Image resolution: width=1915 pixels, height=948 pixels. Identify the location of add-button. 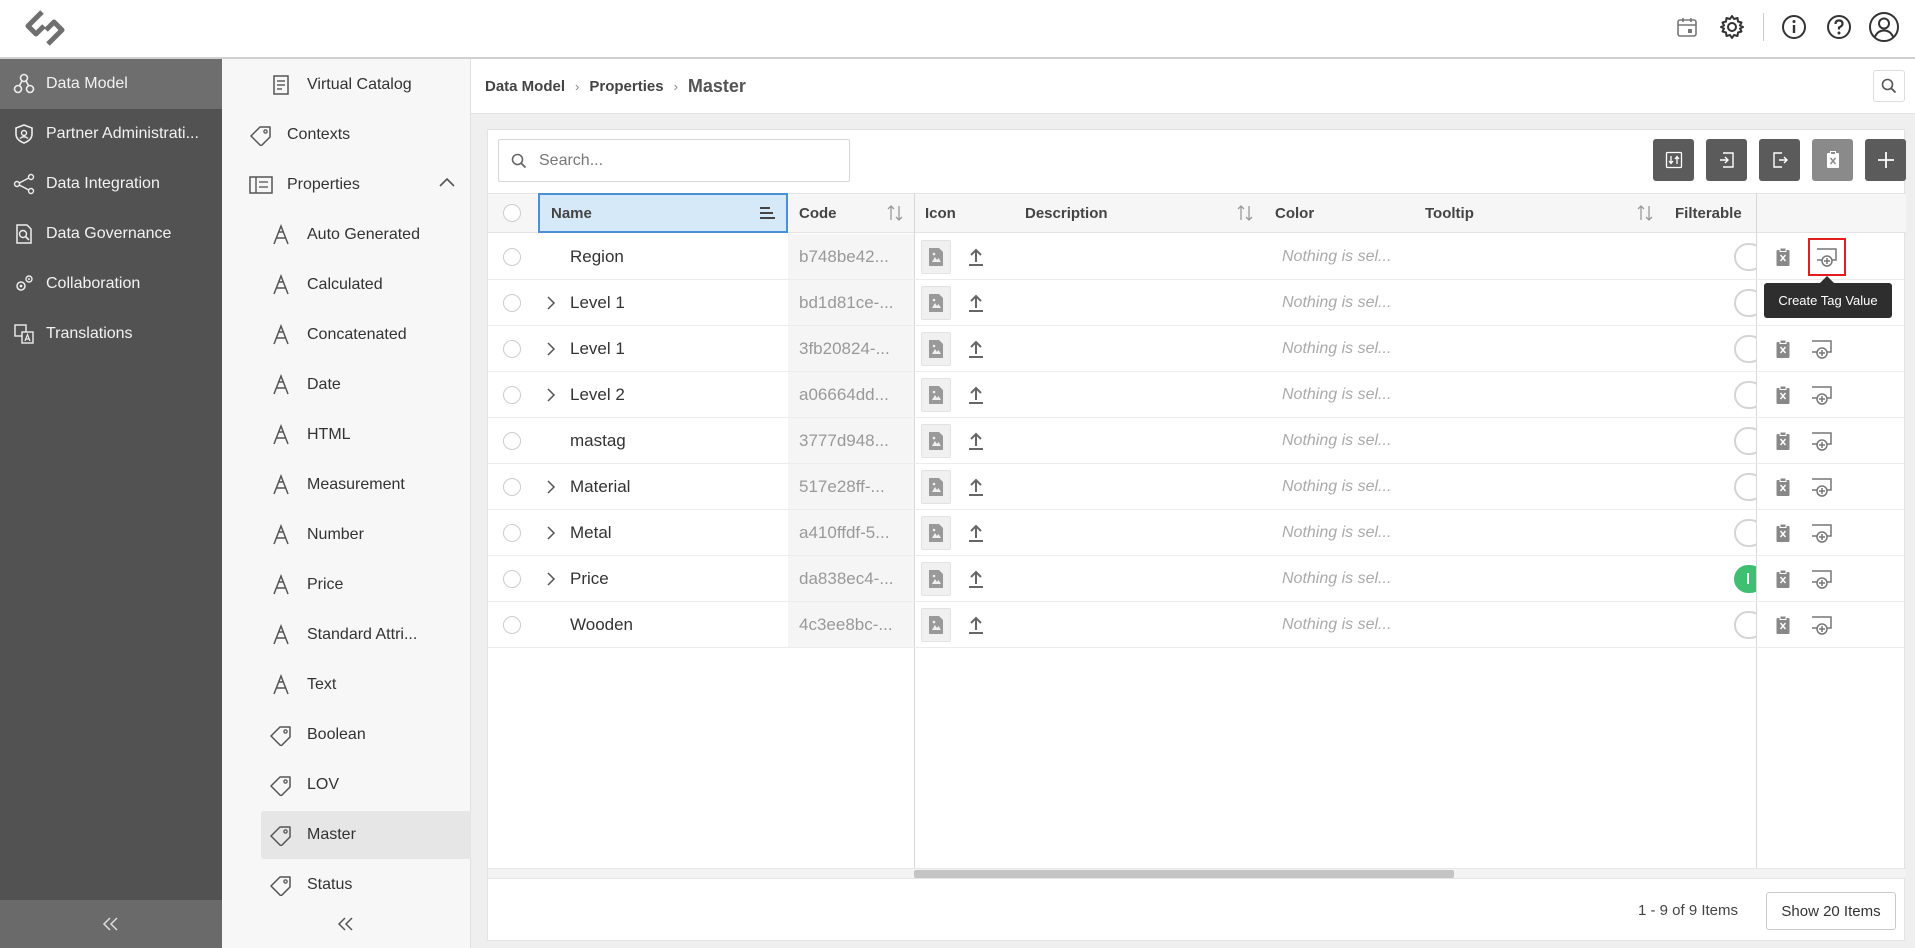
(1885, 160).